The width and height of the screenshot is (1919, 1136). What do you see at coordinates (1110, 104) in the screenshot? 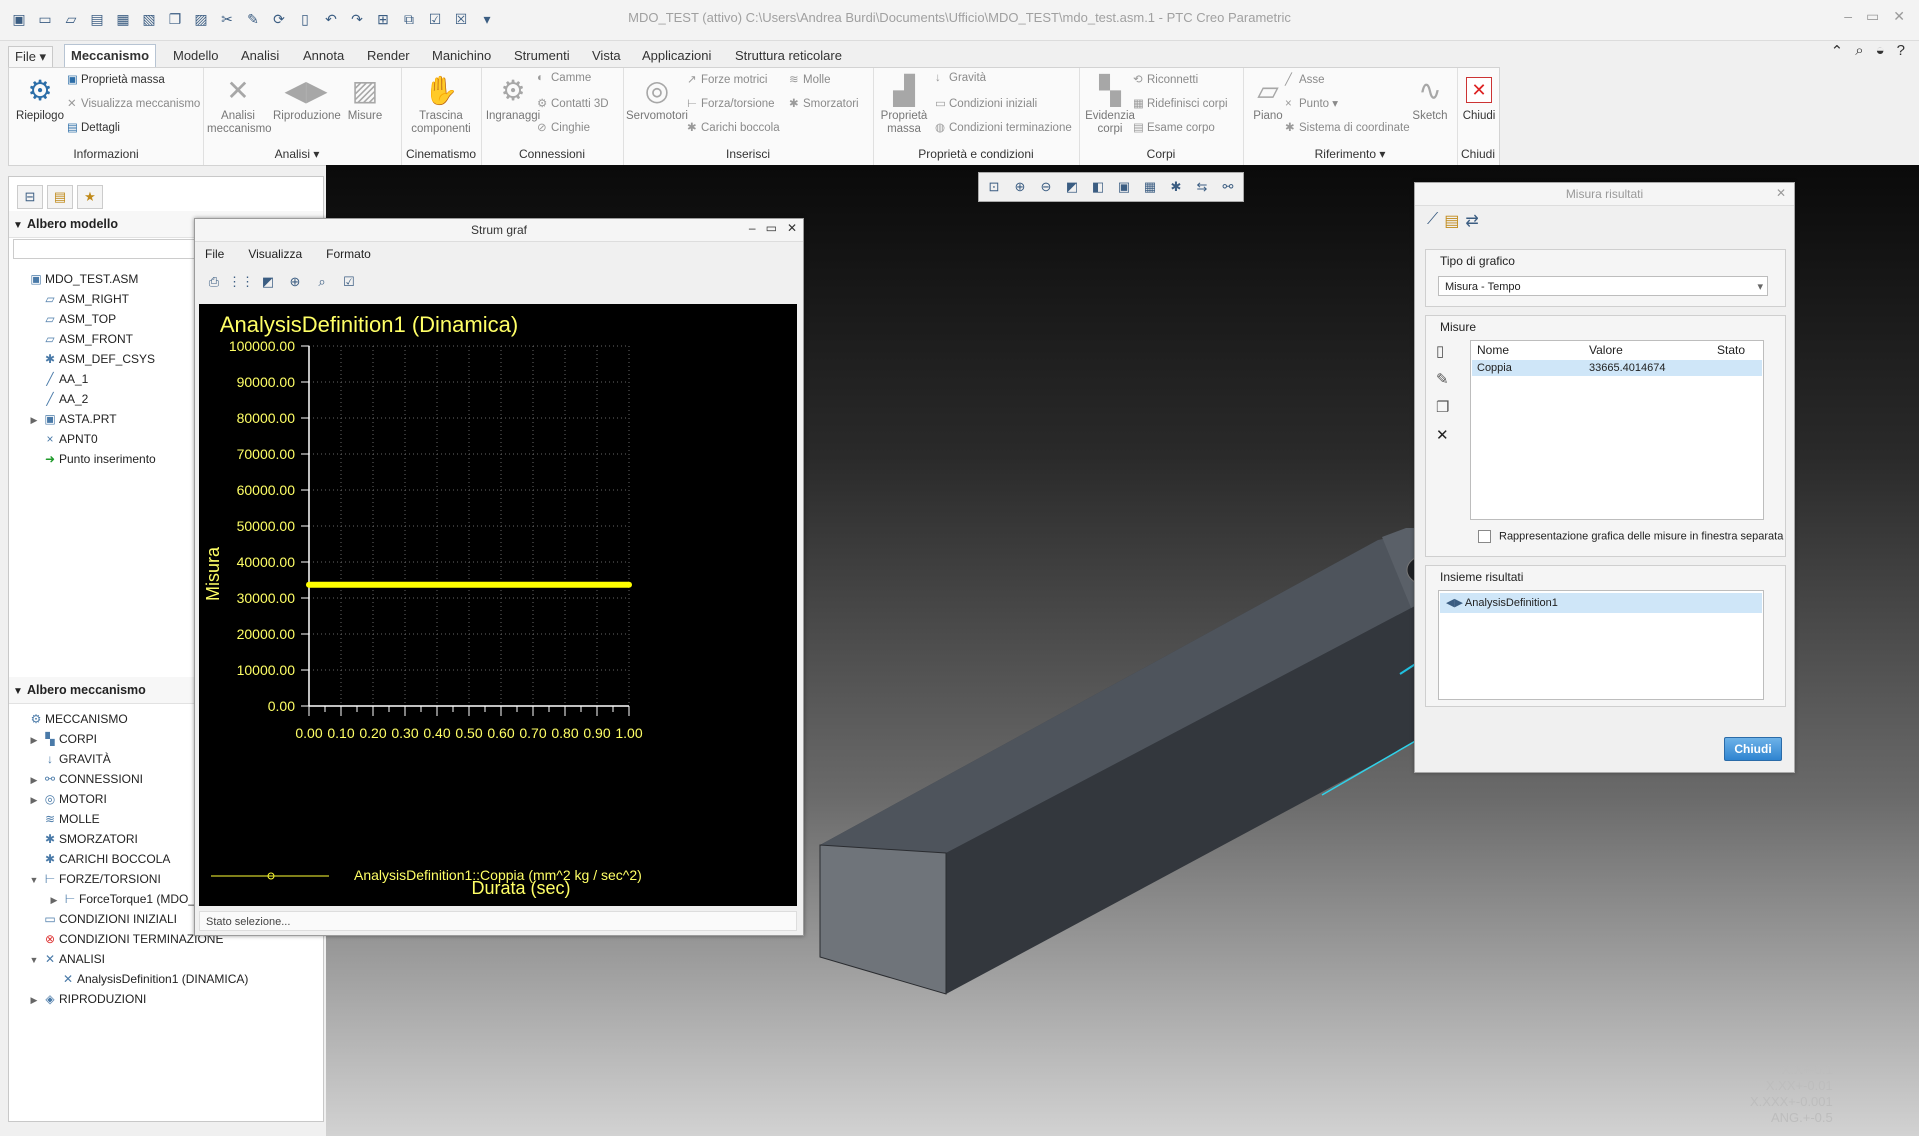
I see `evidenzia-corpi-button: ▚ Evidenzia corpi` at bounding box center [1110, 104].